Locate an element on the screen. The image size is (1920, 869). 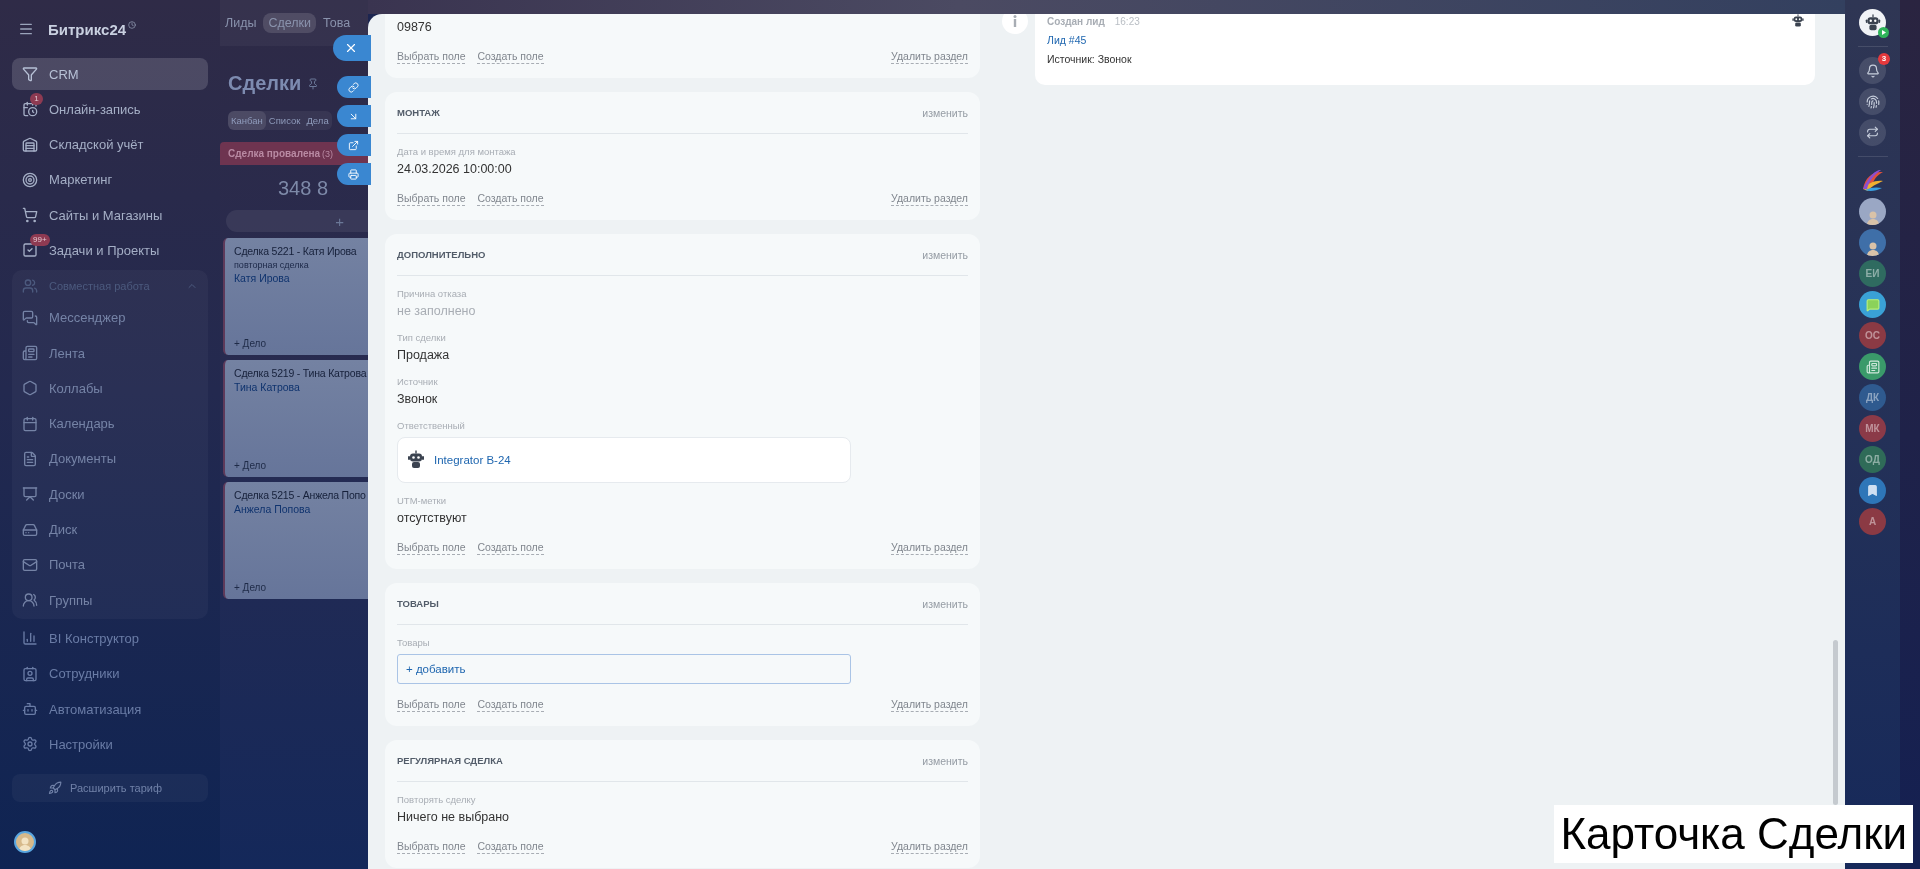
sidebar-item: Документы is located at coordinates (110, 458).